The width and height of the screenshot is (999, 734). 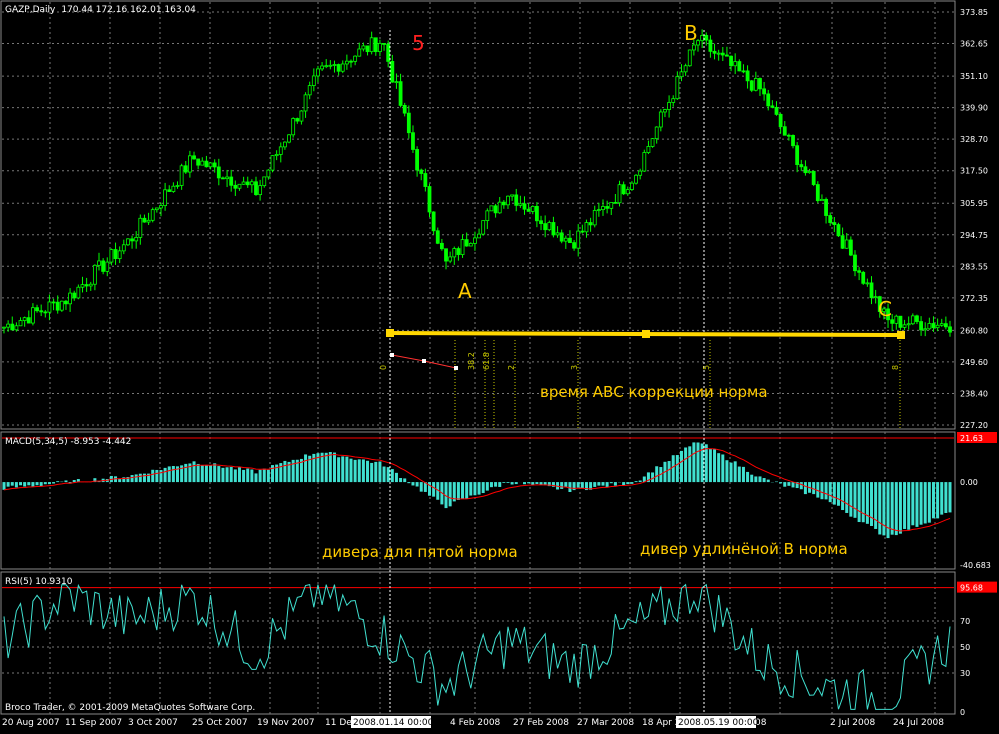 What do you see at coordinates (383, 367) in the screenshot?
I see `fib-label-0: 0` at bounding box center [383, 367].